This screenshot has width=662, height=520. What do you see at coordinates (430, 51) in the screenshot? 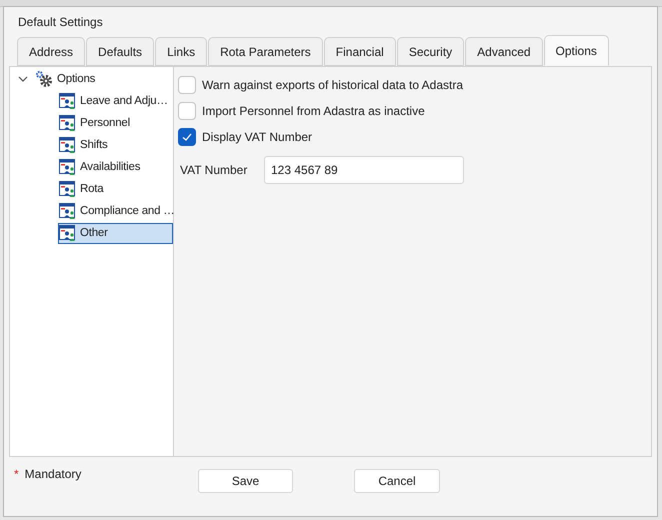
I see `tab: Security` at bounding box center [430, 51].